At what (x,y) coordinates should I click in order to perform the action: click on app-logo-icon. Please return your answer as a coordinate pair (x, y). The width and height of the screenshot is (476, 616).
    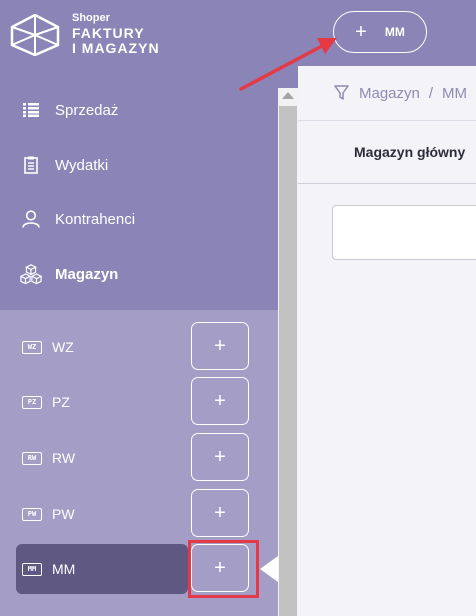
    Looking at the image, I should click on (35, 35).